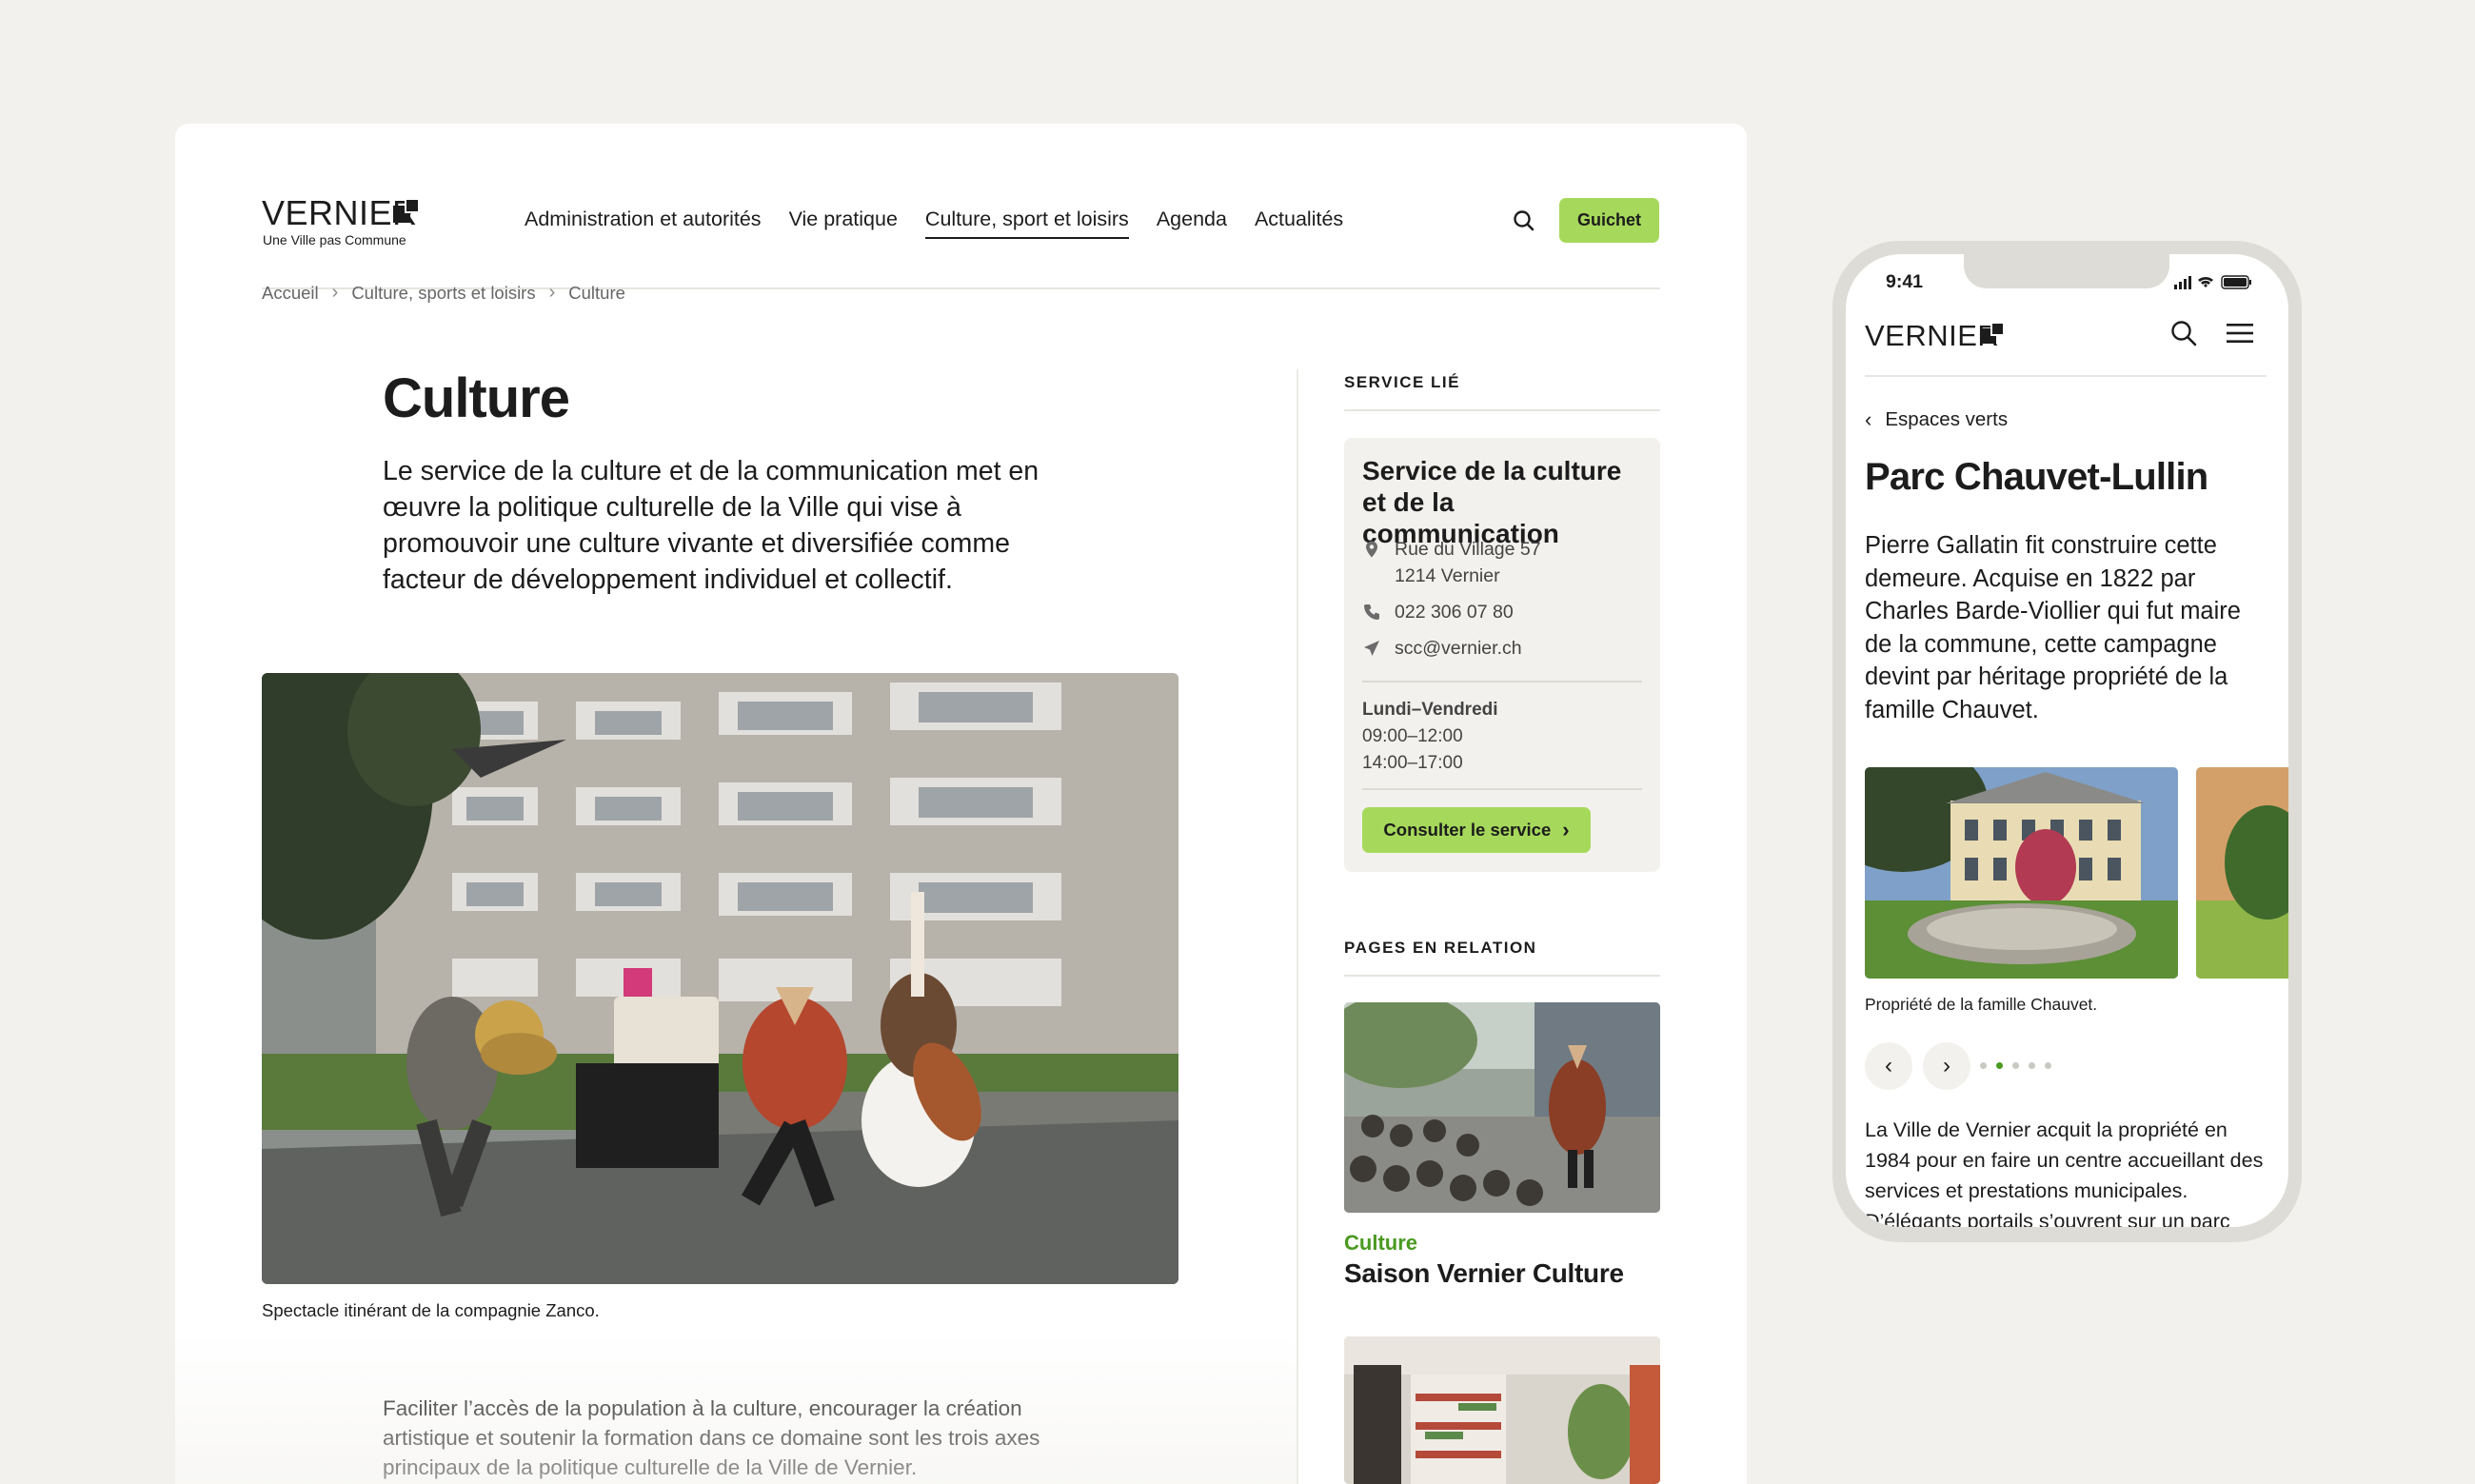 The image size is (2475, 1484). I want to click on related-title: Saison Vernier Culture, so click(1484, 1273).